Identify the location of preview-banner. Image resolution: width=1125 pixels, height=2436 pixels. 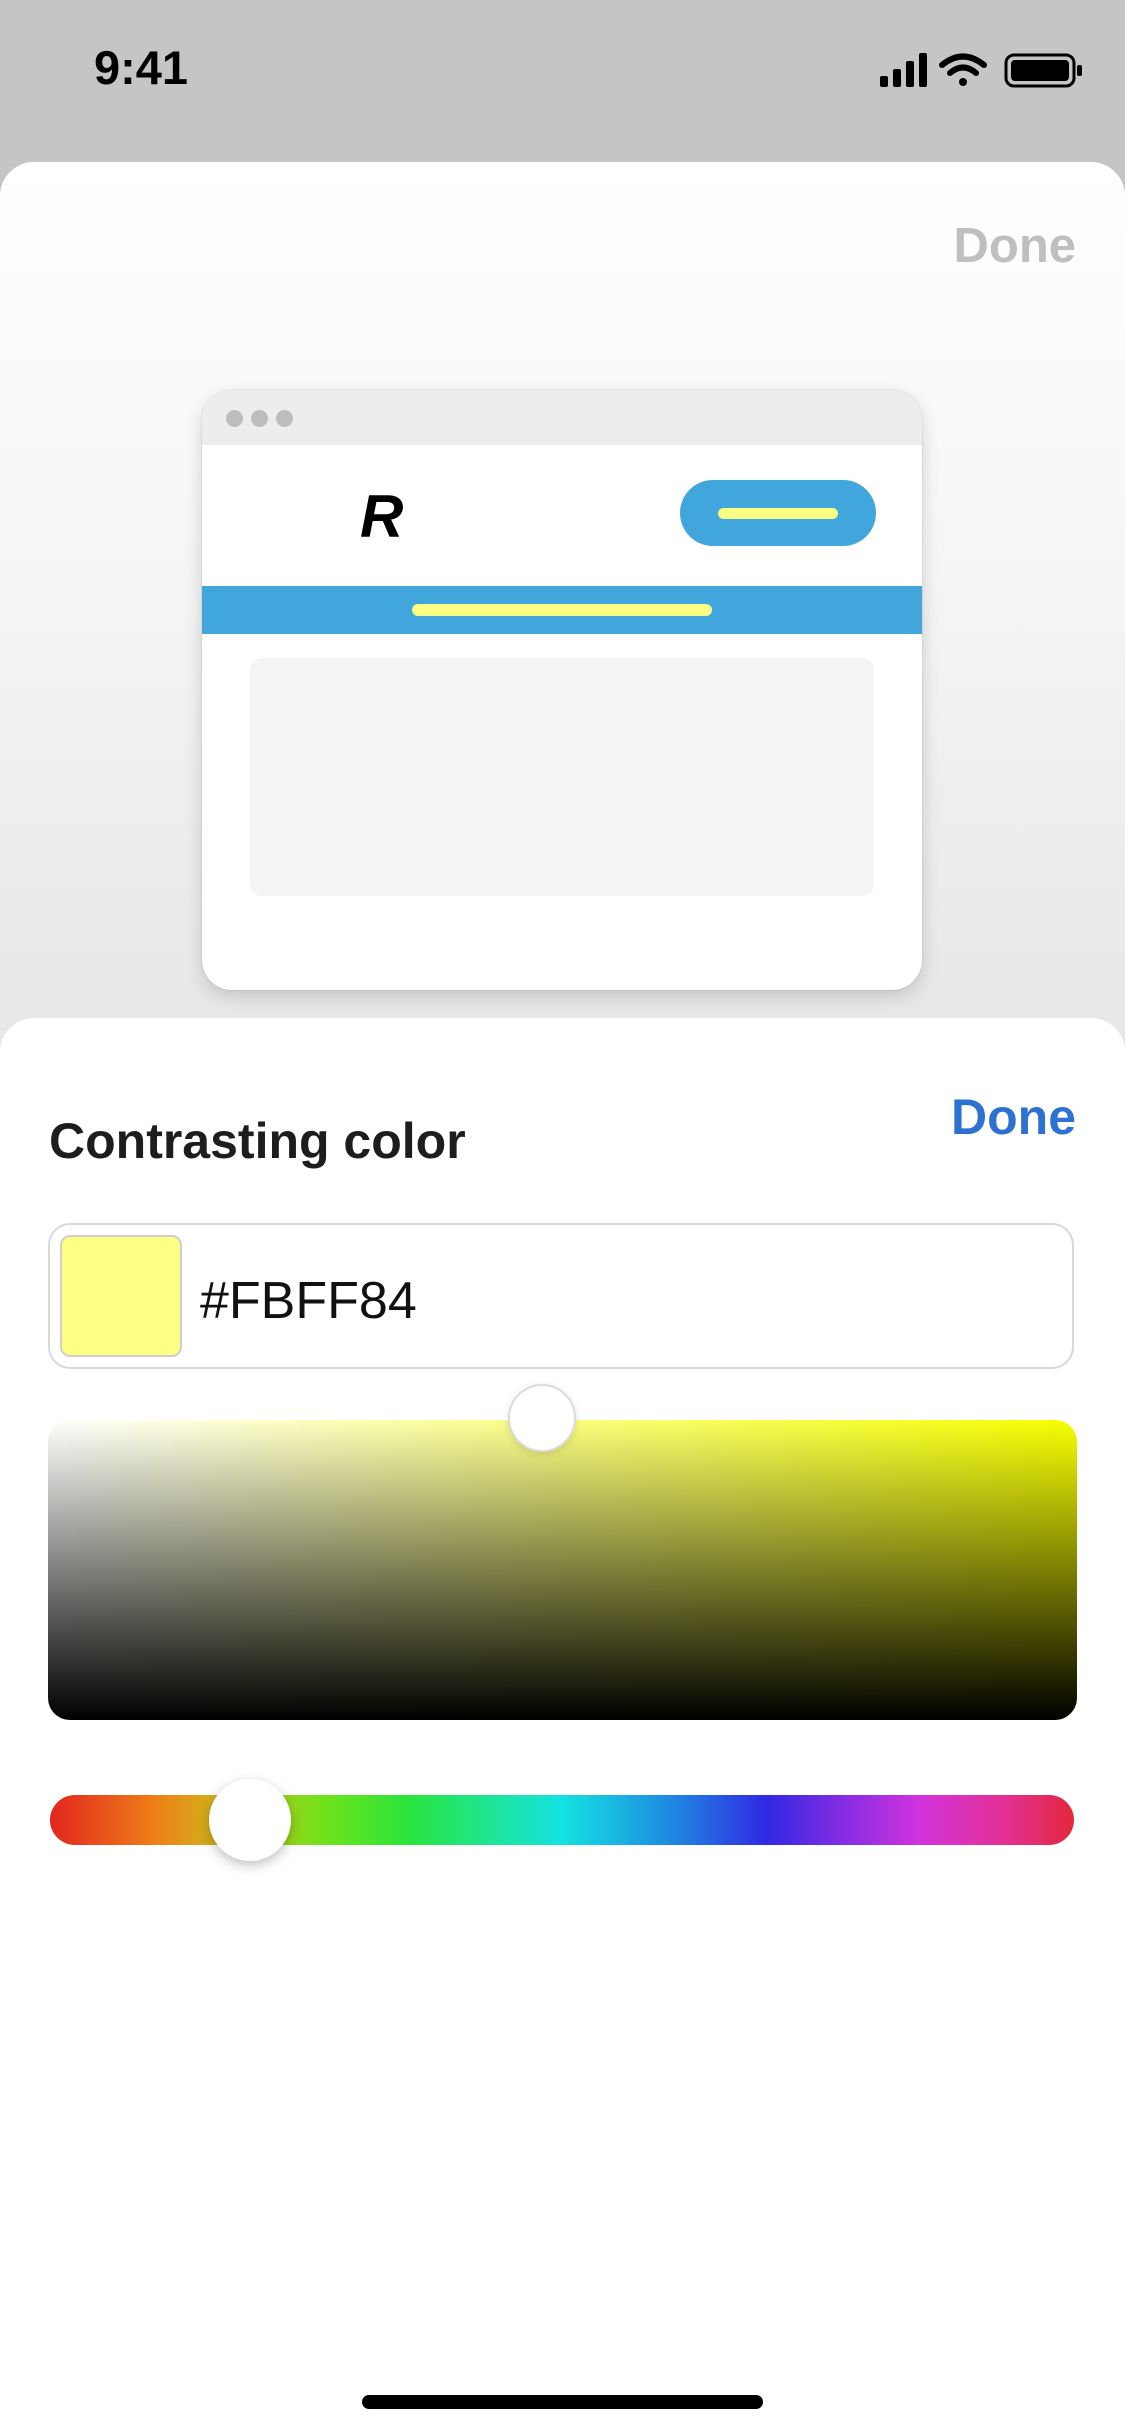
(562, 610).